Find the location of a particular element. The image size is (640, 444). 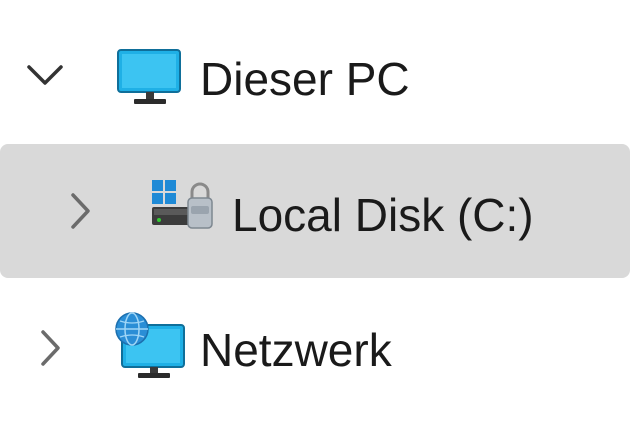

tree-item-label: Netzwerk is located at coordinates (296, 350).